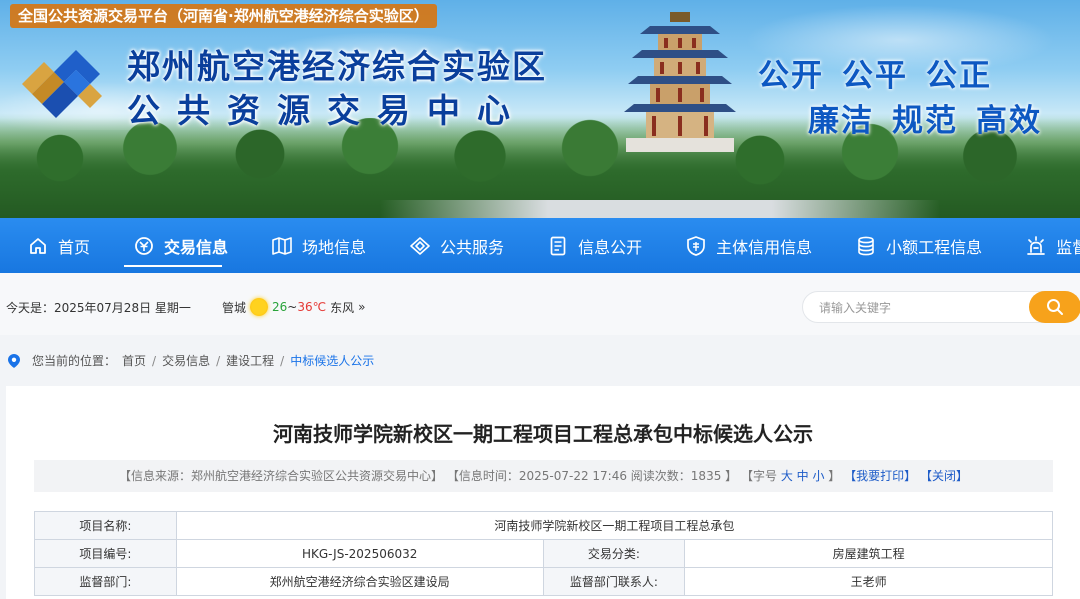 Image resolution: width=1080 pixels, height=599 pixels. I want to click on org-name-line2: 公共资源交易中心, so click(327, 110).